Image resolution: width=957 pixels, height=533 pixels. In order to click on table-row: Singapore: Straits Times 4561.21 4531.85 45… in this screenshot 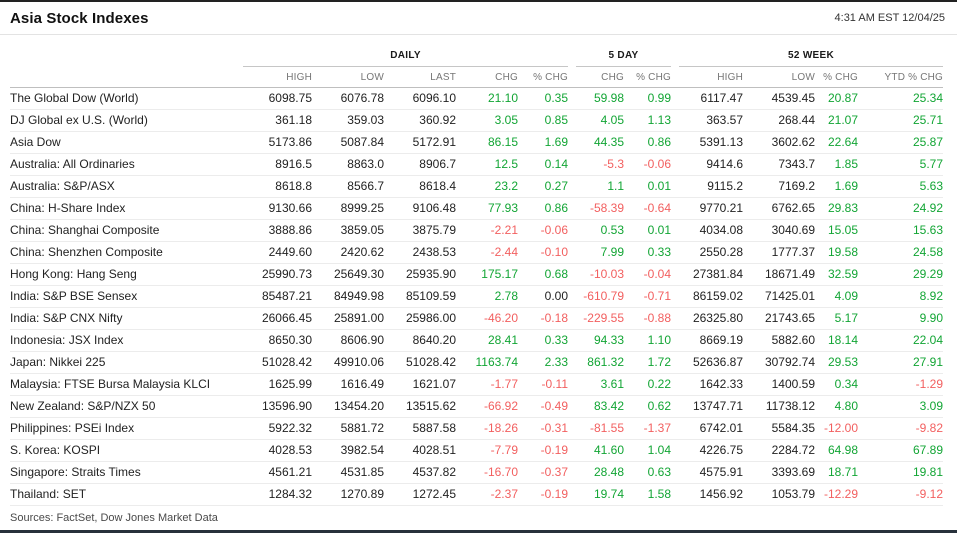, I will do `click(477, 472)`.